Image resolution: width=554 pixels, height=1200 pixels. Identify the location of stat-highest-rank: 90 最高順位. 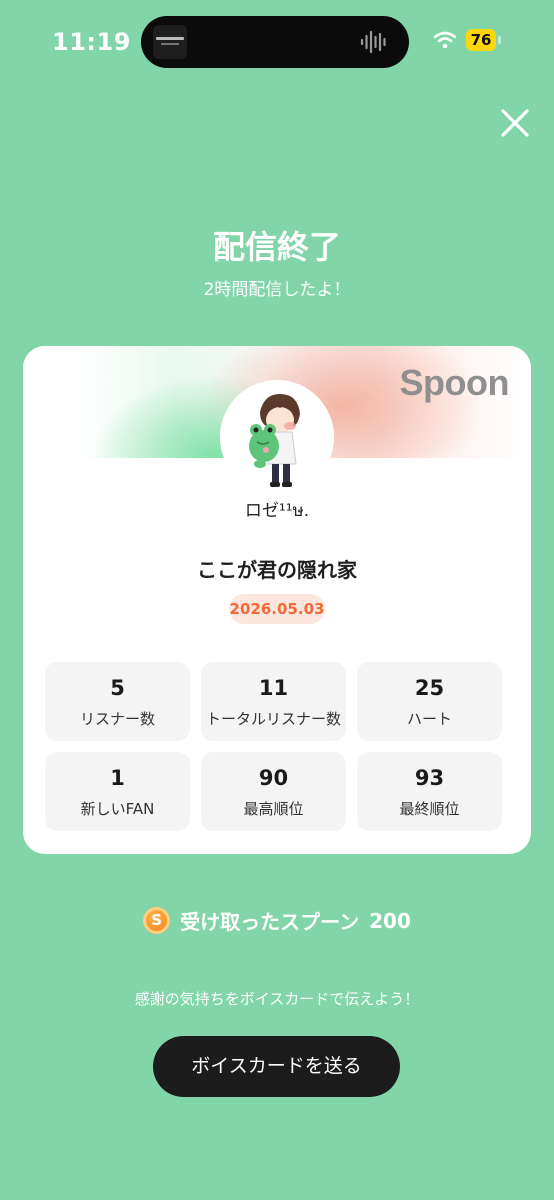
(273, 791).